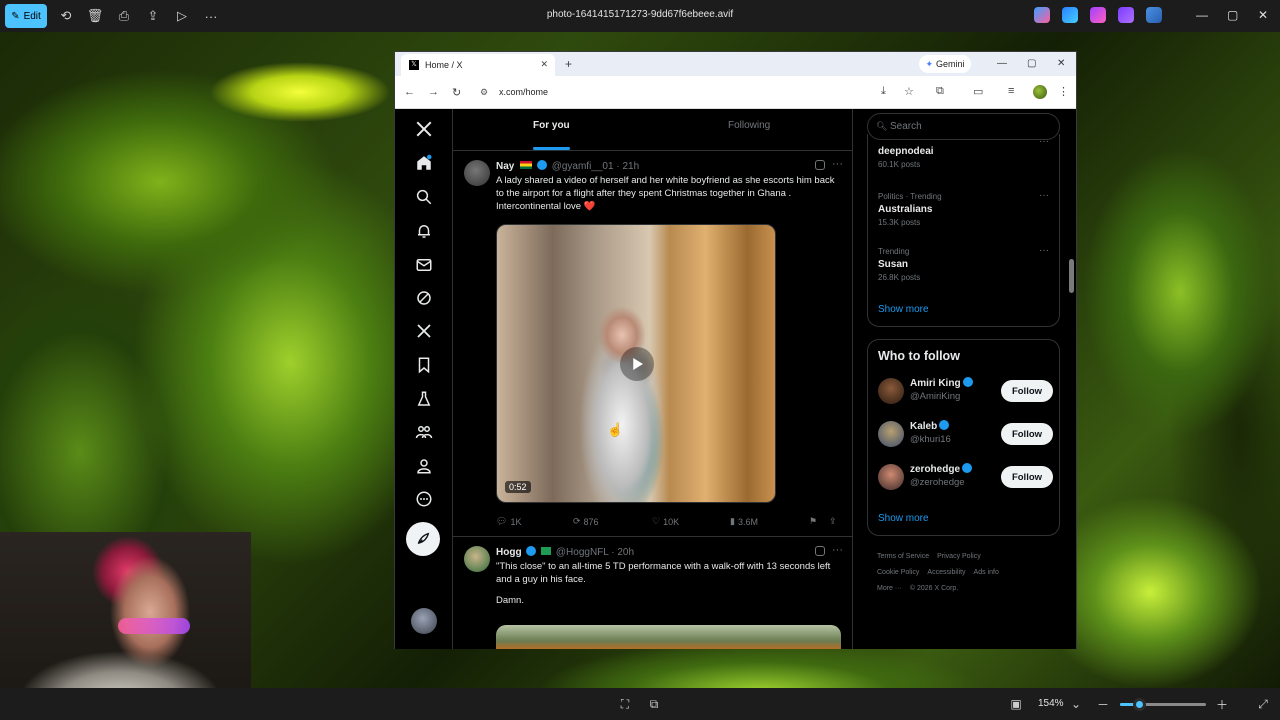  Describe the element at coordinates (883, 91) in the screenshot. I see `install-icon: ⤓` at that location.